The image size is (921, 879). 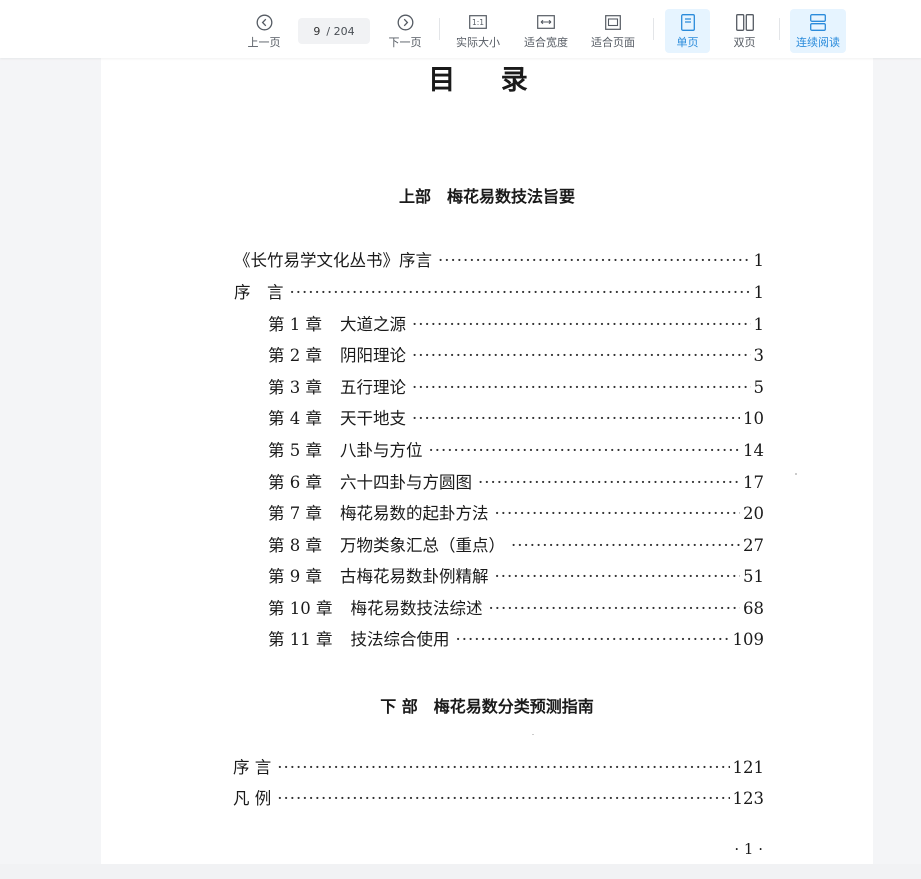 What do you see at coordinates (753, 450) in the screenshot?
I see `toc-page-number: 14` at bounding box center [753, 450].